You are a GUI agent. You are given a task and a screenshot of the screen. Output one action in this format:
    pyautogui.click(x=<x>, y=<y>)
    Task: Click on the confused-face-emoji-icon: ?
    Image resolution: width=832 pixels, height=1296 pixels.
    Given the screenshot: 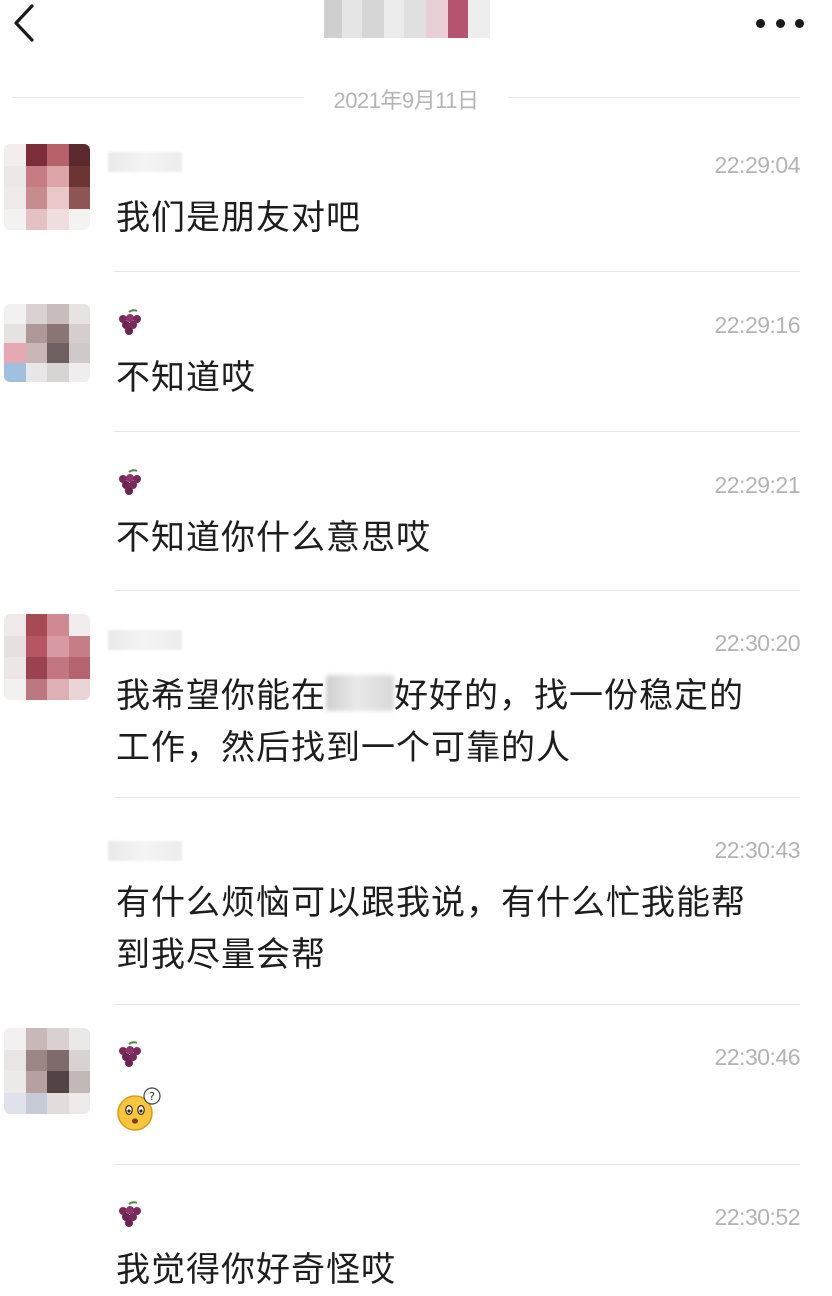 What is the action you would take?
    pyautogui.click(x=139, y=1109)
    